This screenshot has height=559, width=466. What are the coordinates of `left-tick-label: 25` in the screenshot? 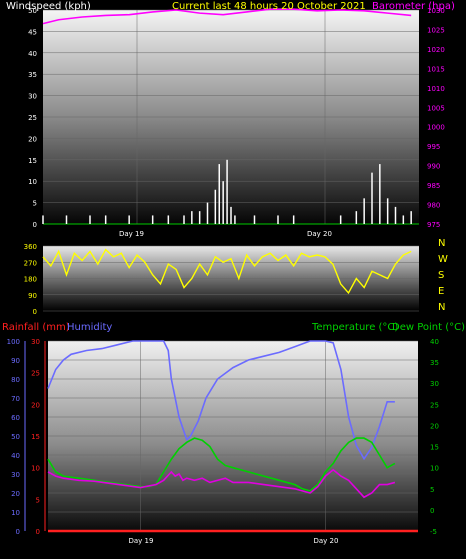 It's located at (32, 118).